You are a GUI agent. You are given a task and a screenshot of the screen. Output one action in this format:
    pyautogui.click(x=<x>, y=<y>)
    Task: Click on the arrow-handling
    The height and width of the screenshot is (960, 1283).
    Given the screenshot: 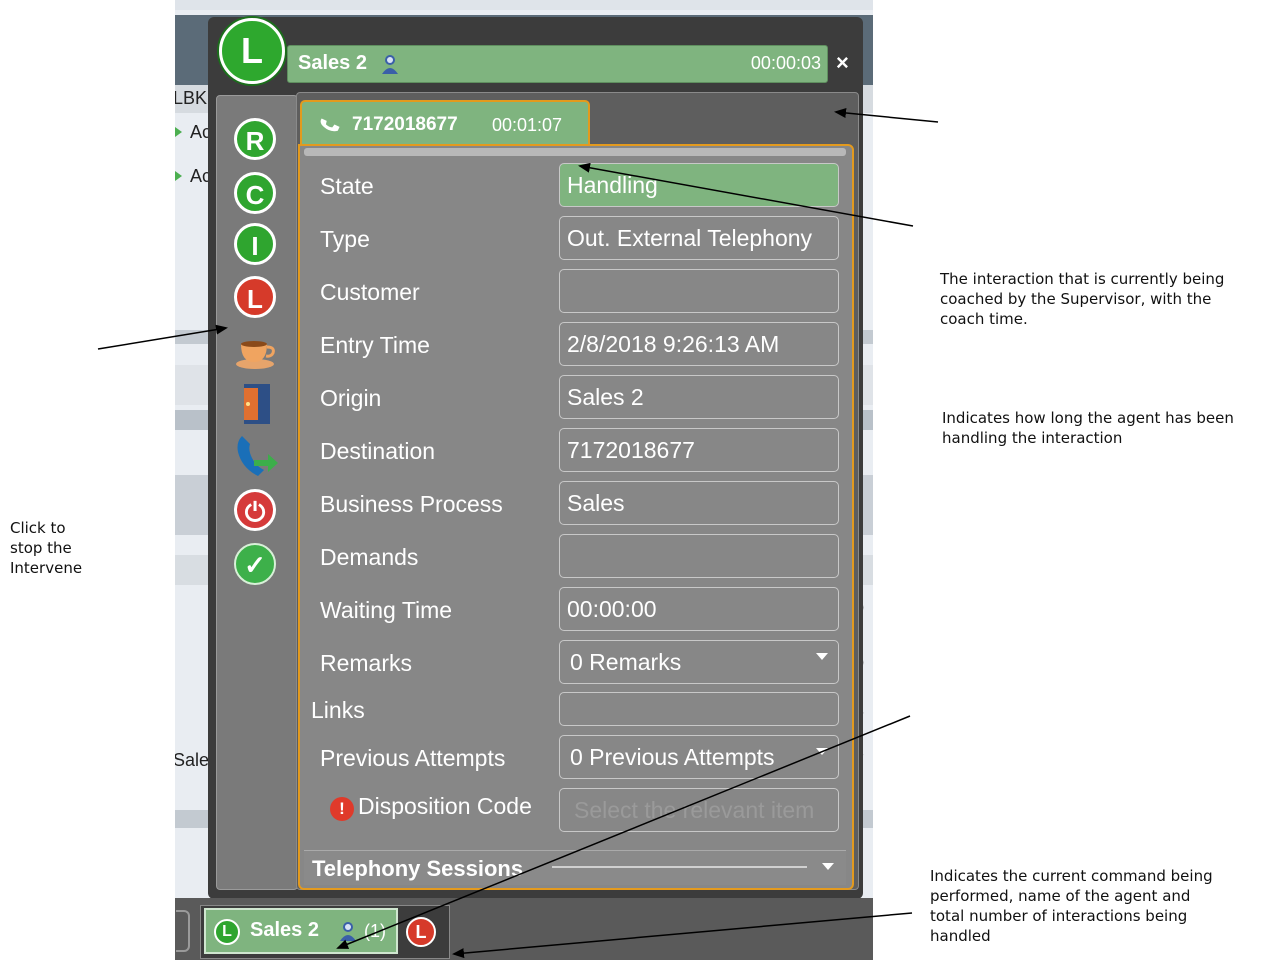 What is the action you would take?
    pyautogui.click(x=746, y=194)
    